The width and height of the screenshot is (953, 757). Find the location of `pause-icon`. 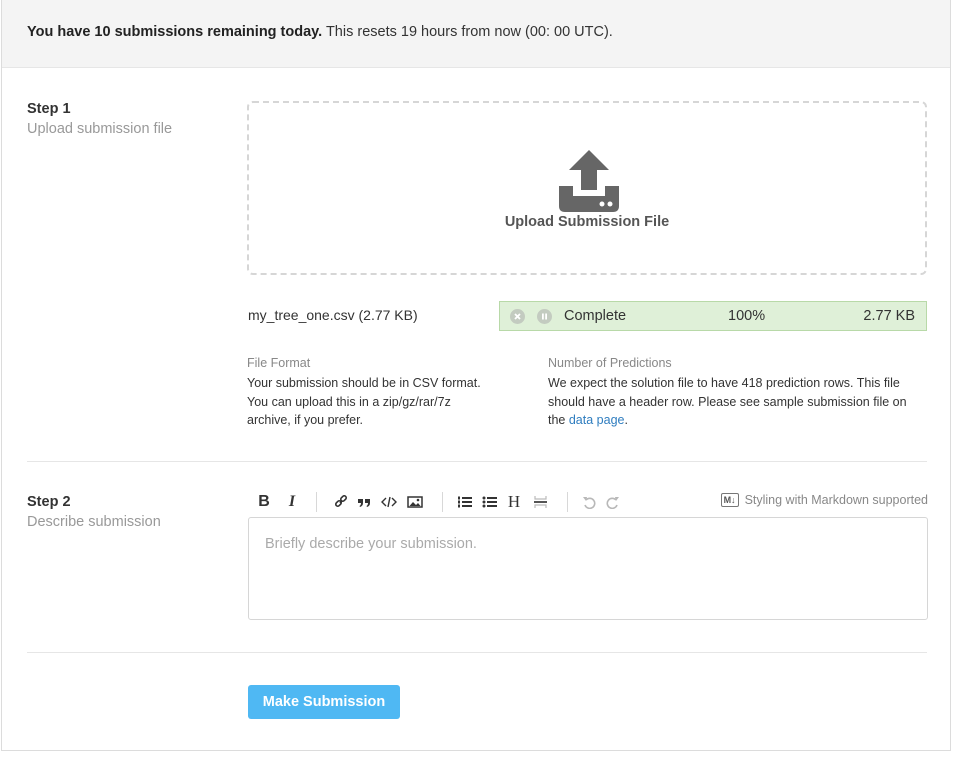

pause-icon is located at coordinates (544, 316).